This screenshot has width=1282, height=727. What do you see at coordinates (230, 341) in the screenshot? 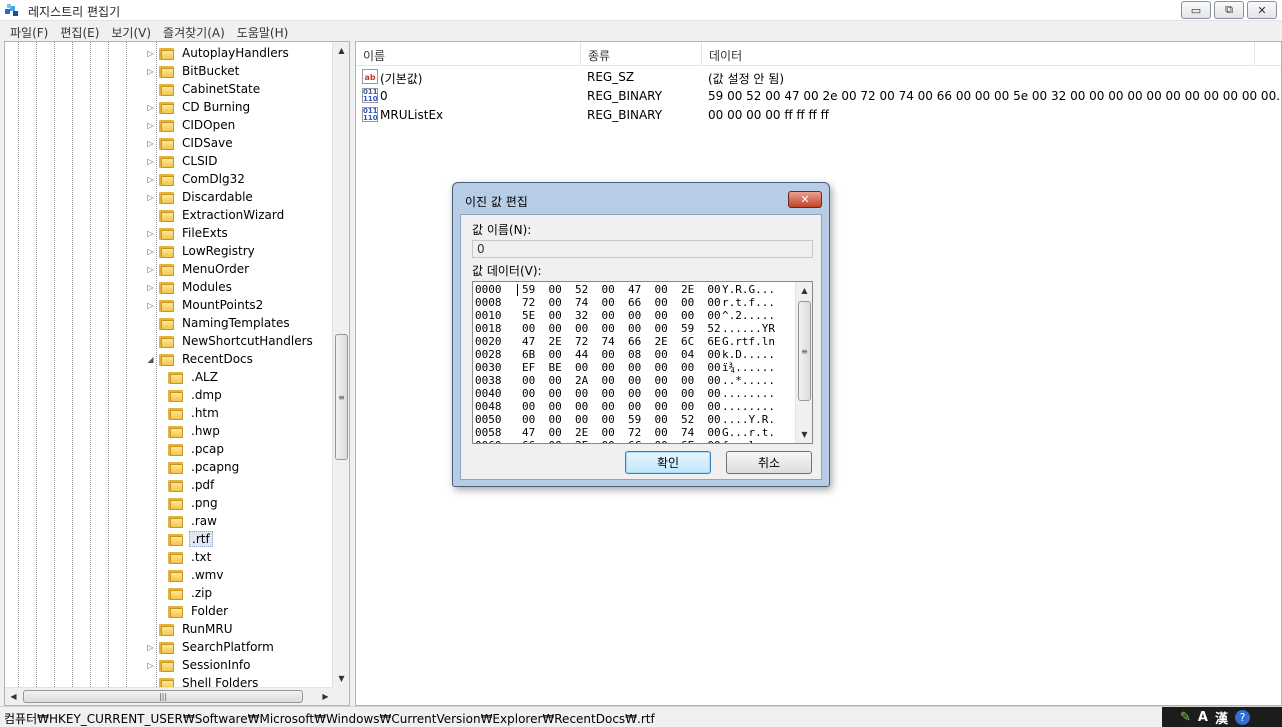
I see `tree-node: NewShortcutHandlers` at bounding box center [230, 341].